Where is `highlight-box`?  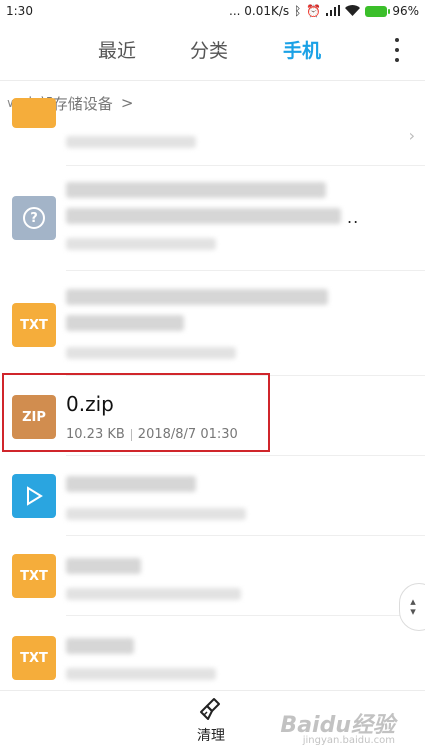
highlight-box is located at coordinates (136, 412).